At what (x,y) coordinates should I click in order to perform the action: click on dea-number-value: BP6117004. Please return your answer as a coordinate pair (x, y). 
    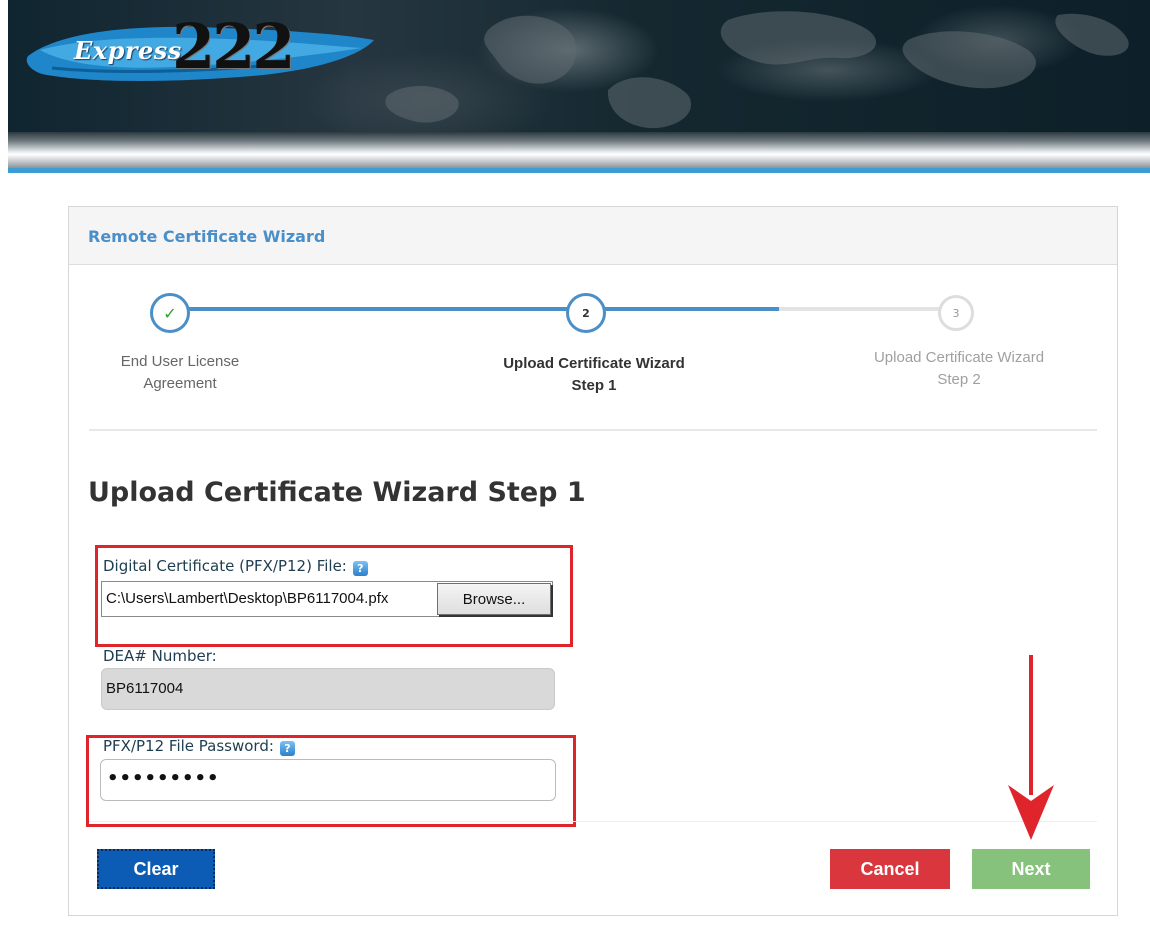
    Looking at the image, I should click on (145, 688).